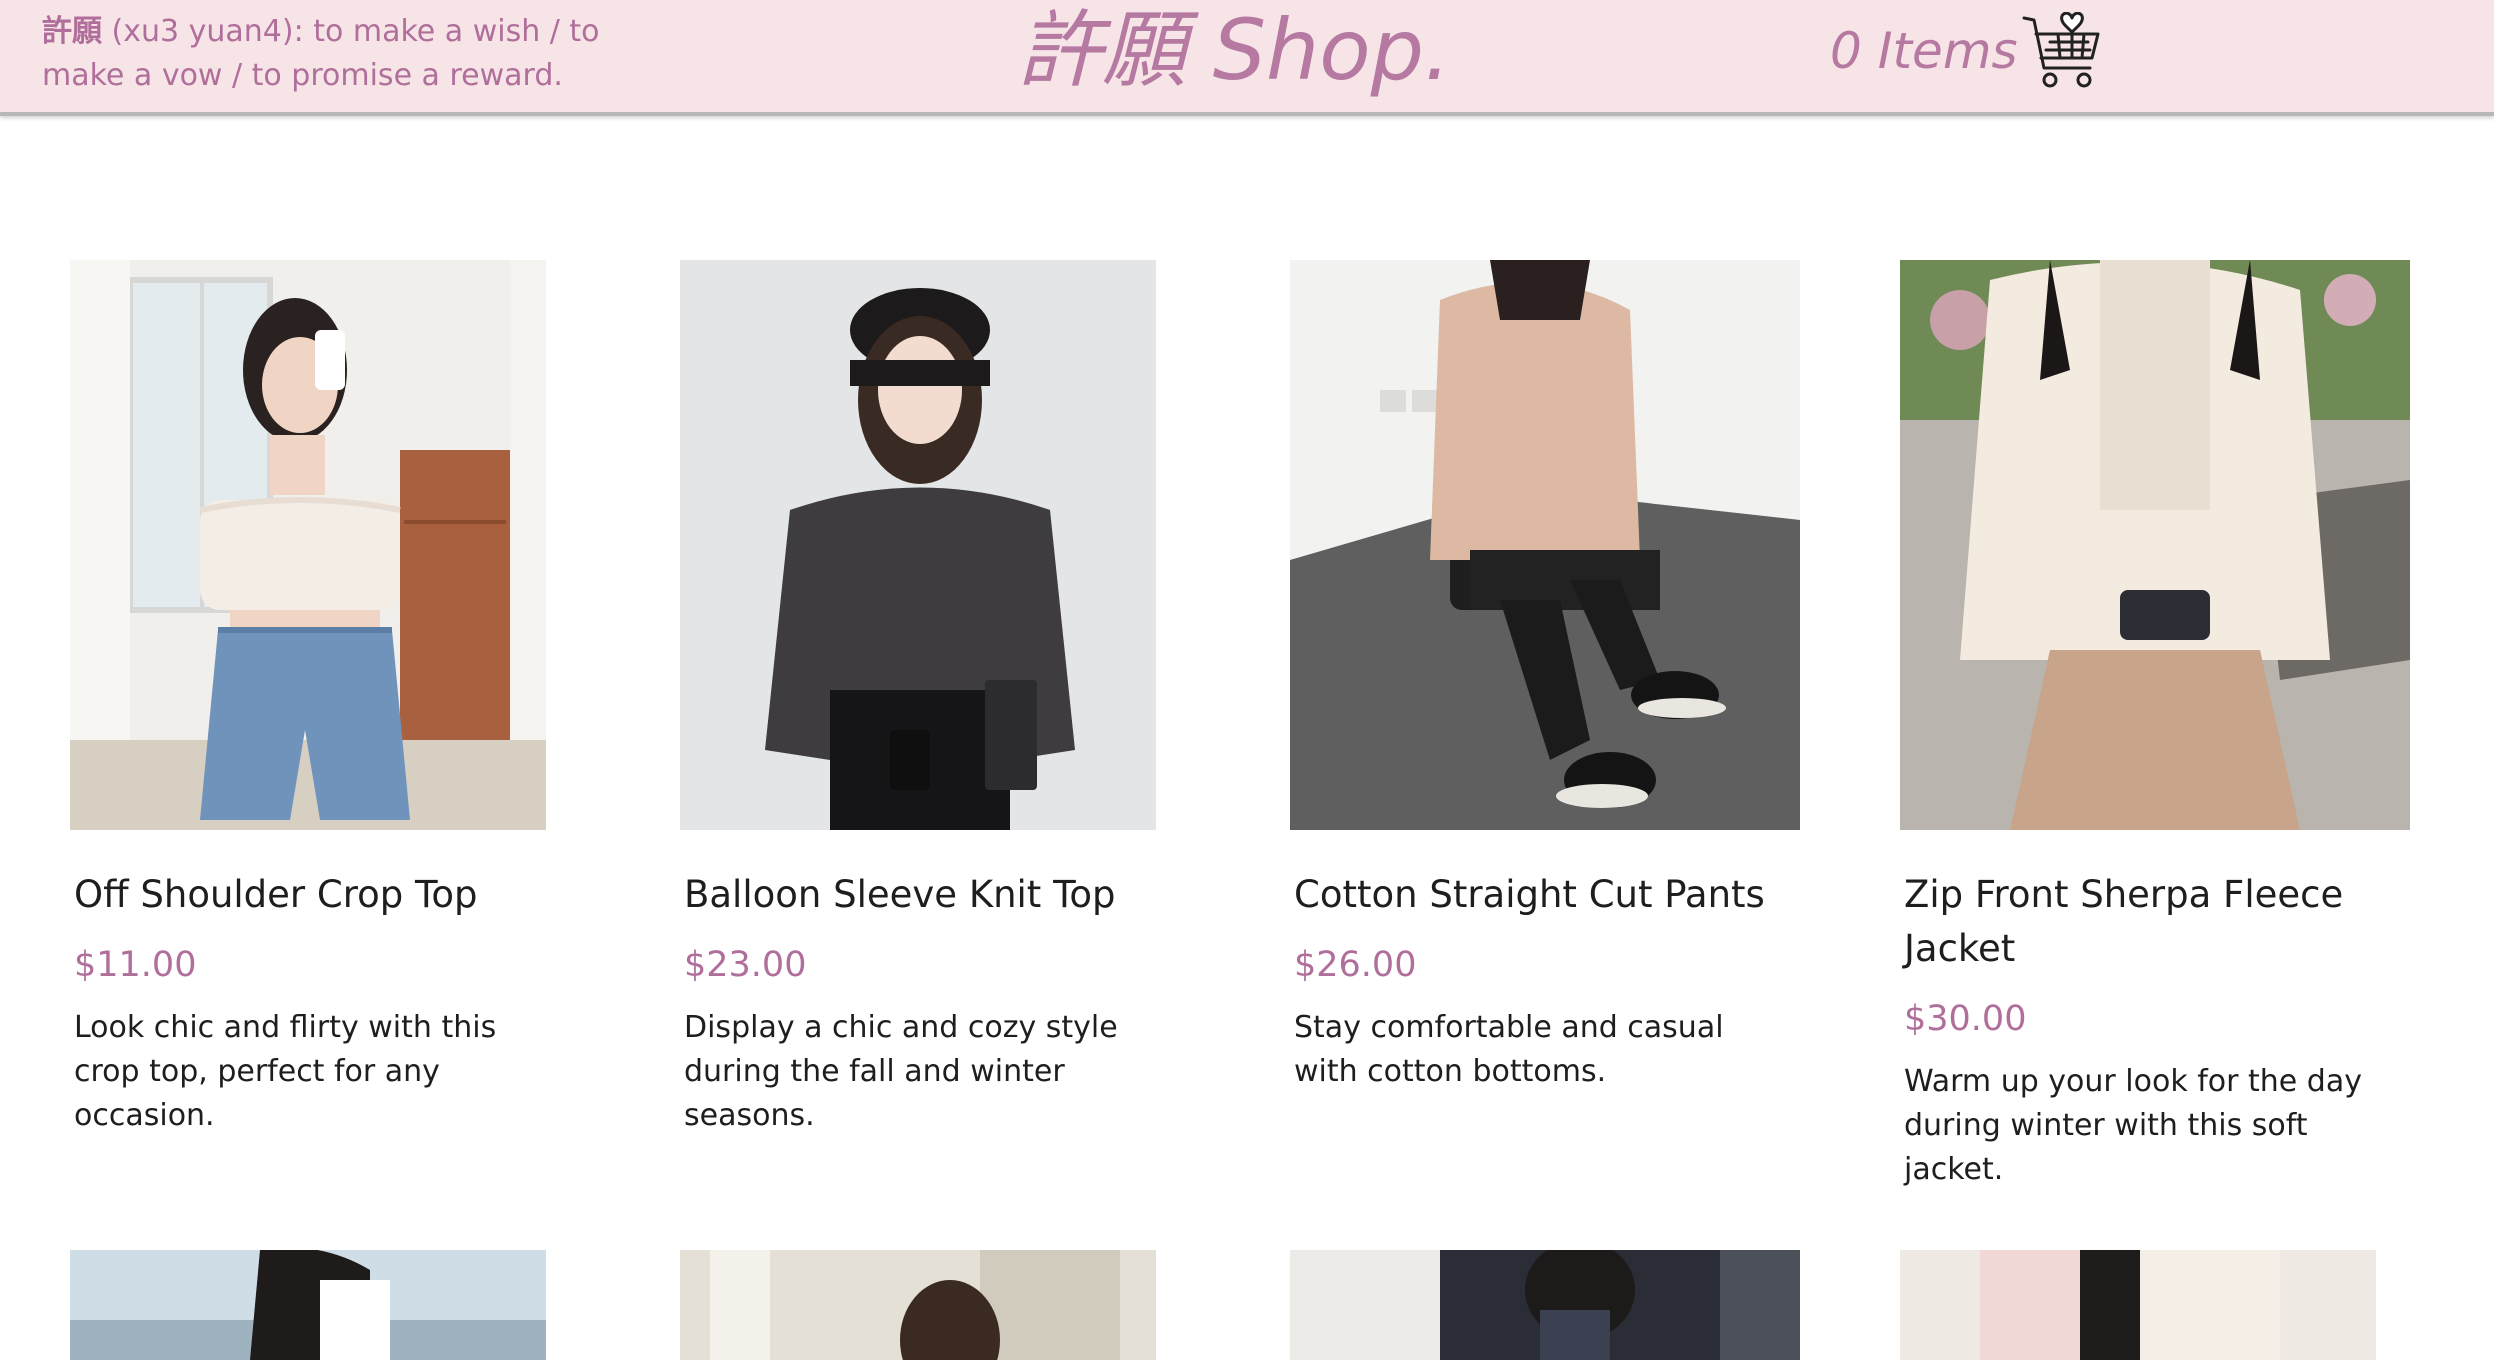  I want to click on product-title: Zip Front Sherpa Fleece Jacket, so click(2144, 922).